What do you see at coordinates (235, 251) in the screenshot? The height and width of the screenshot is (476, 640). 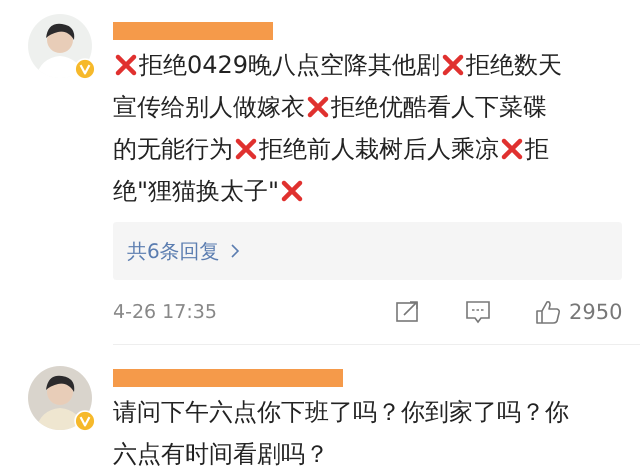 I see `chevron-right-icon` at bounding box center [235, 251].